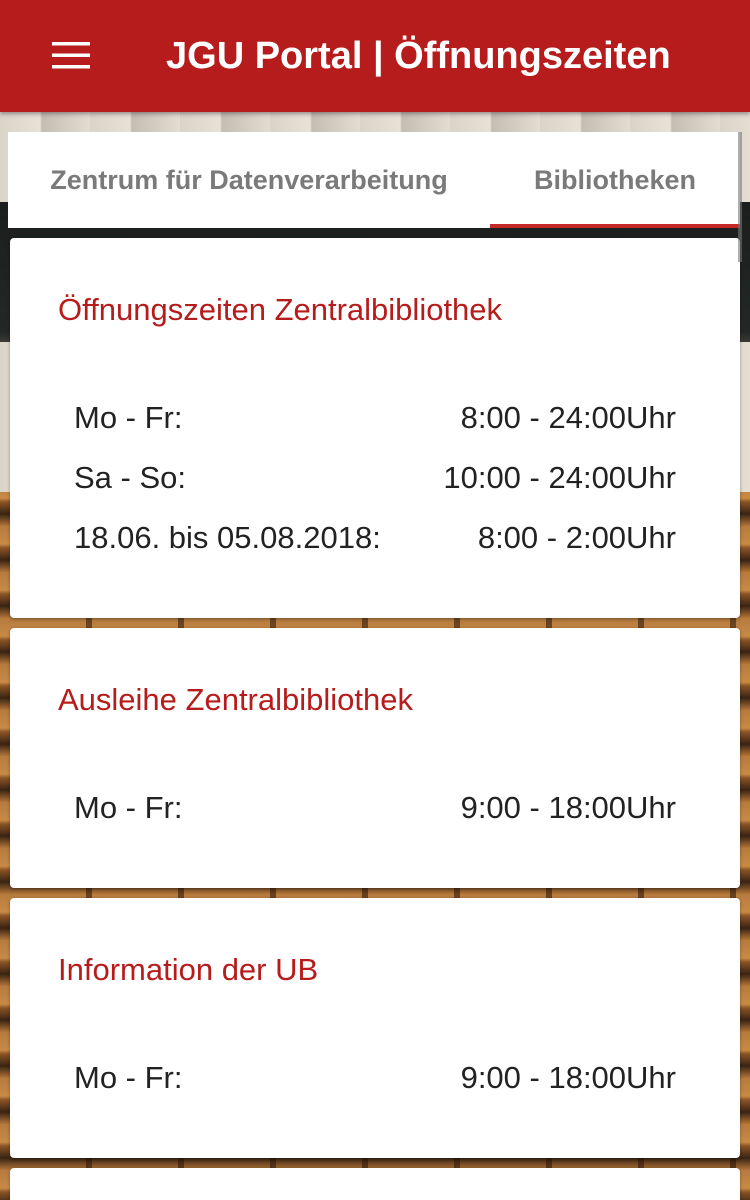 Image resolution: width=750 pixels, height=1200 pixels. What do you see at coordinates (568, 417) in the screenshot?
I see `hours-time: 8:00 - 24:00Uhr` at bounding box center [568, 417].